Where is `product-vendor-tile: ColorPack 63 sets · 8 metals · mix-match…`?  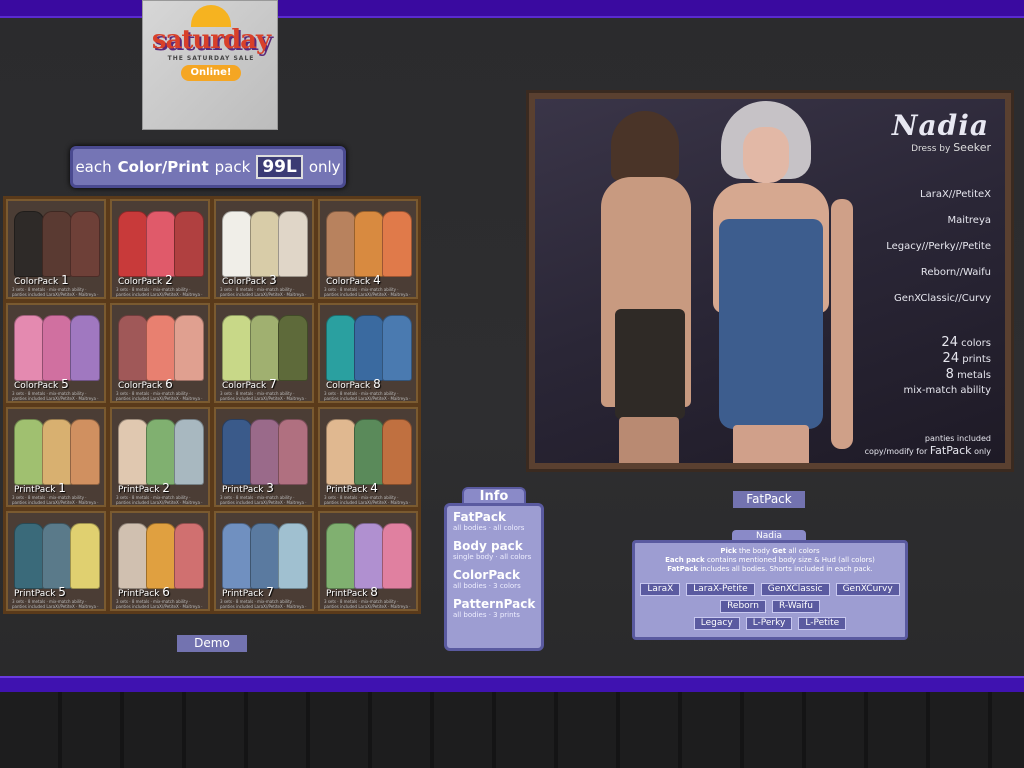 product-vendor-tile: ColorPack 63 sets · 8 metals · mix-match… is located at coordinates (160, 353).